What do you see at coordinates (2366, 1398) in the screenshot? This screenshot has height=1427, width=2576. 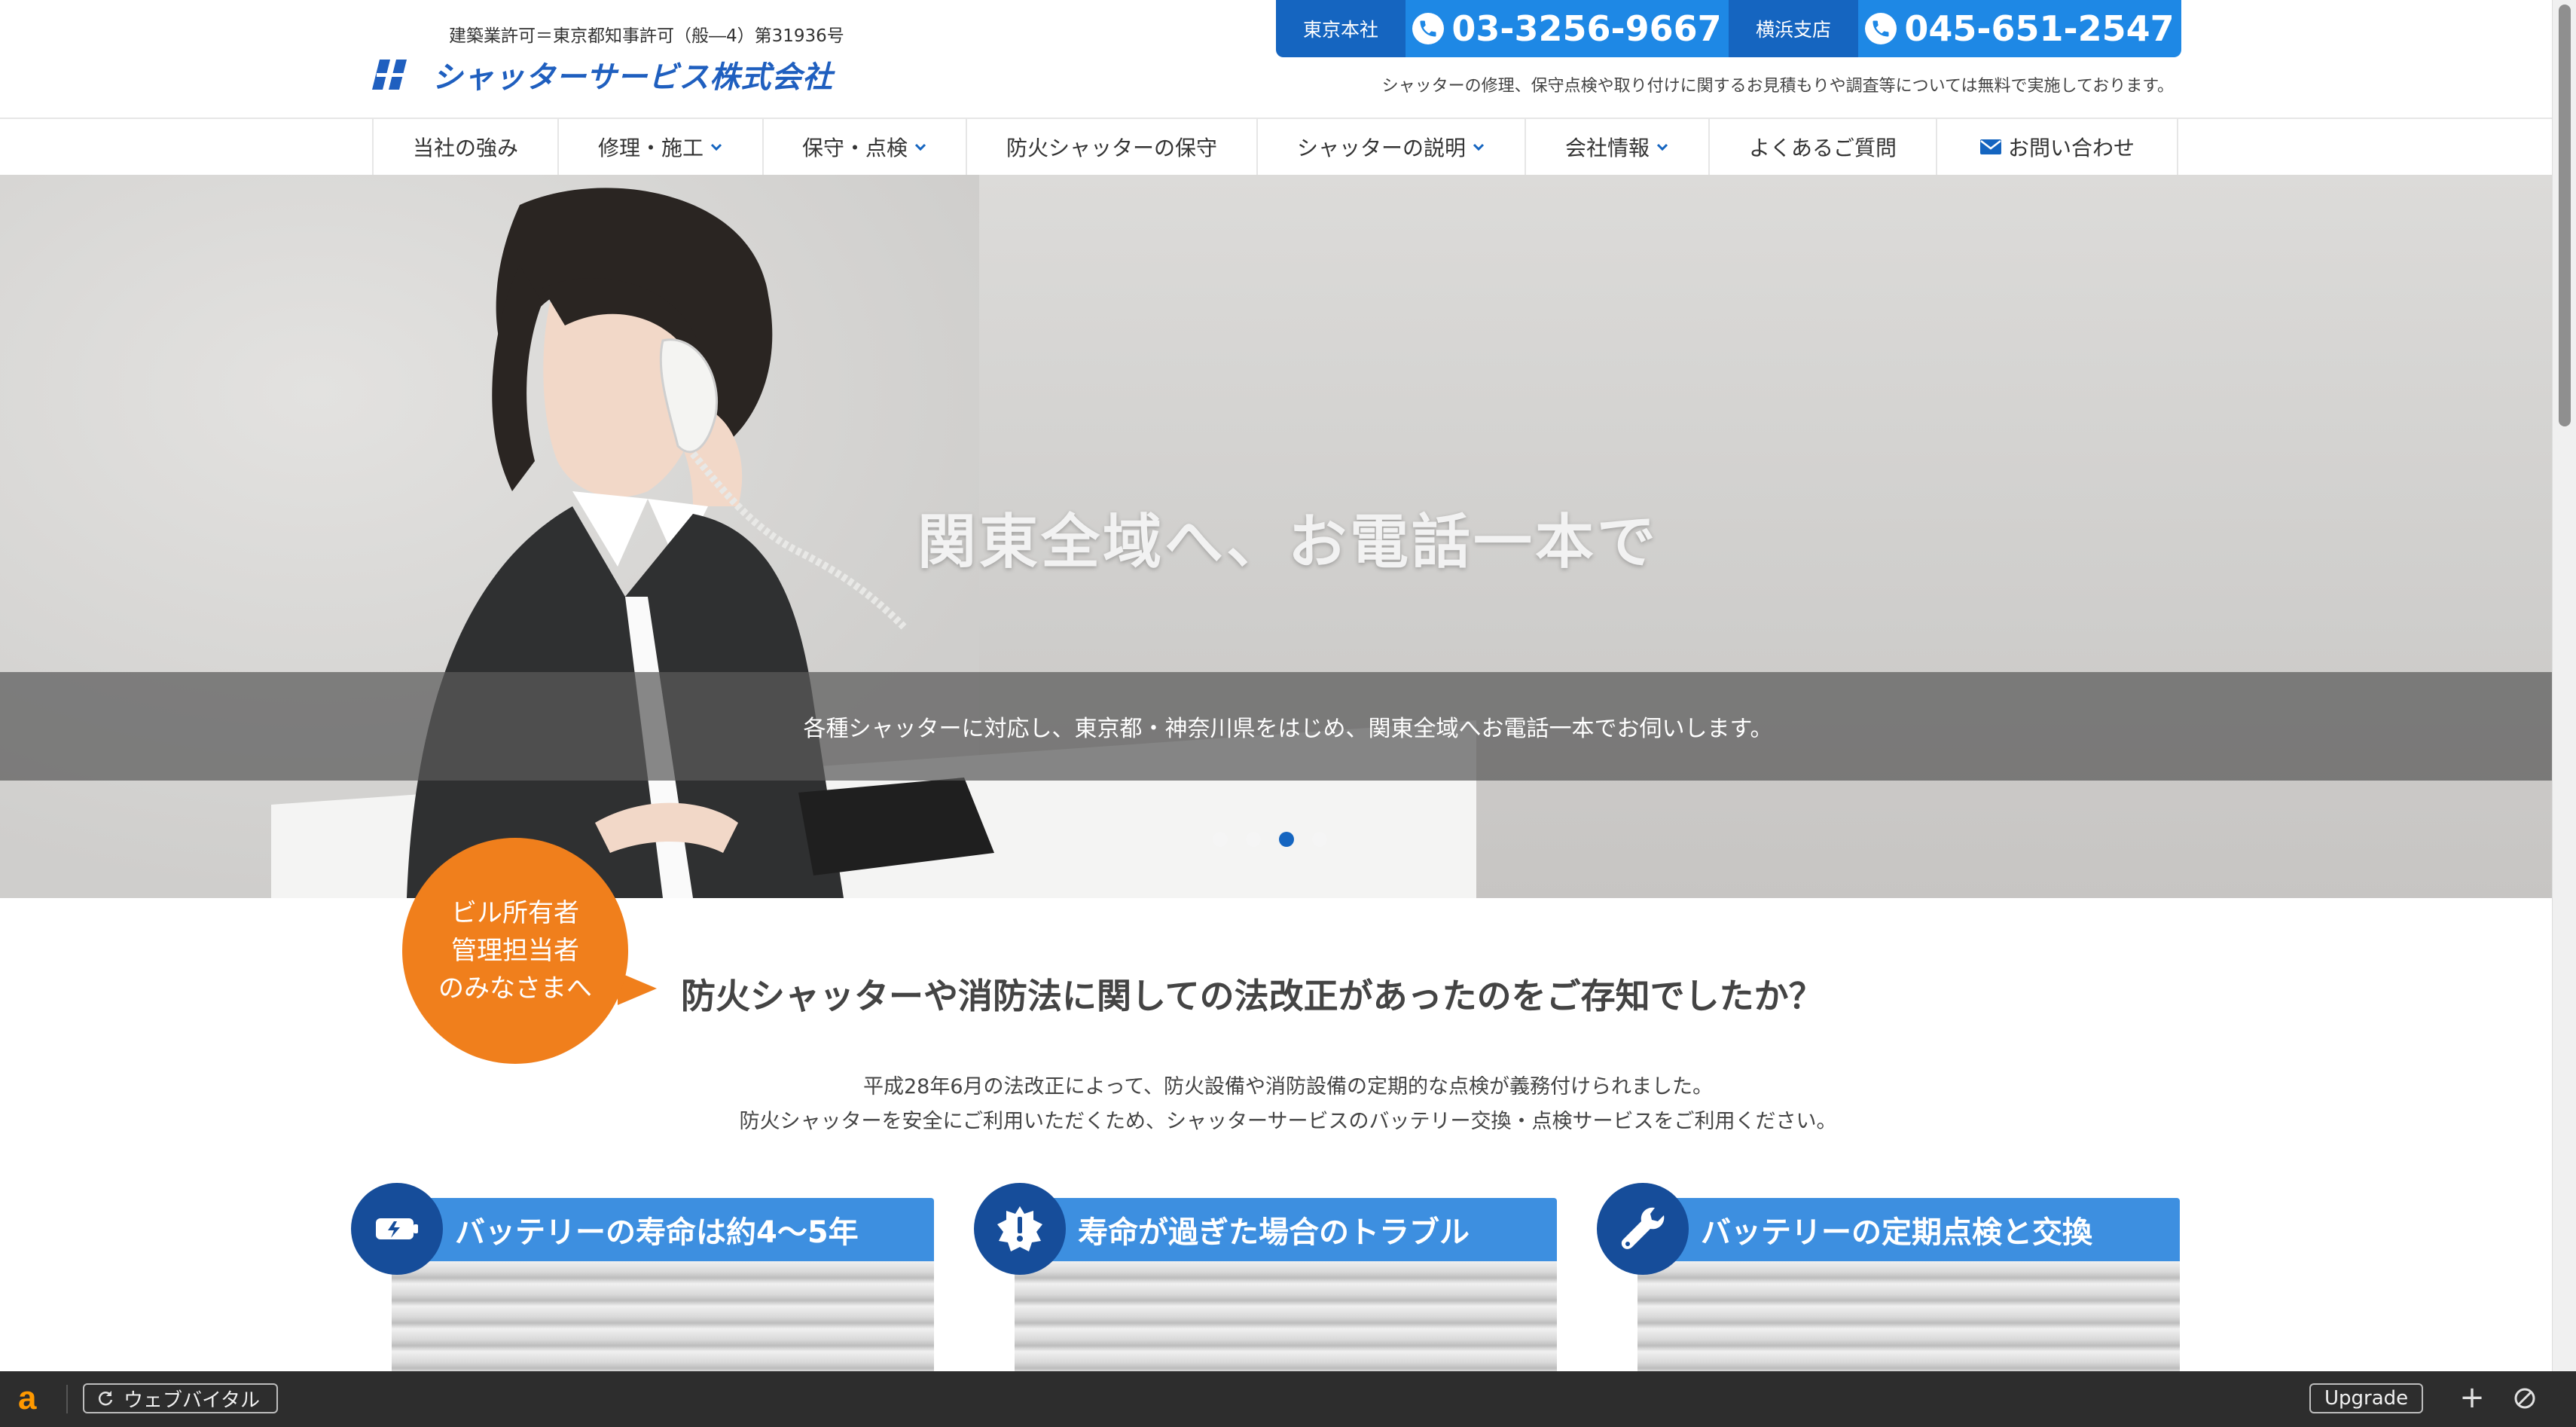 I see `upgrade-button: Upgrade` at bounding box center [2366, 1398].